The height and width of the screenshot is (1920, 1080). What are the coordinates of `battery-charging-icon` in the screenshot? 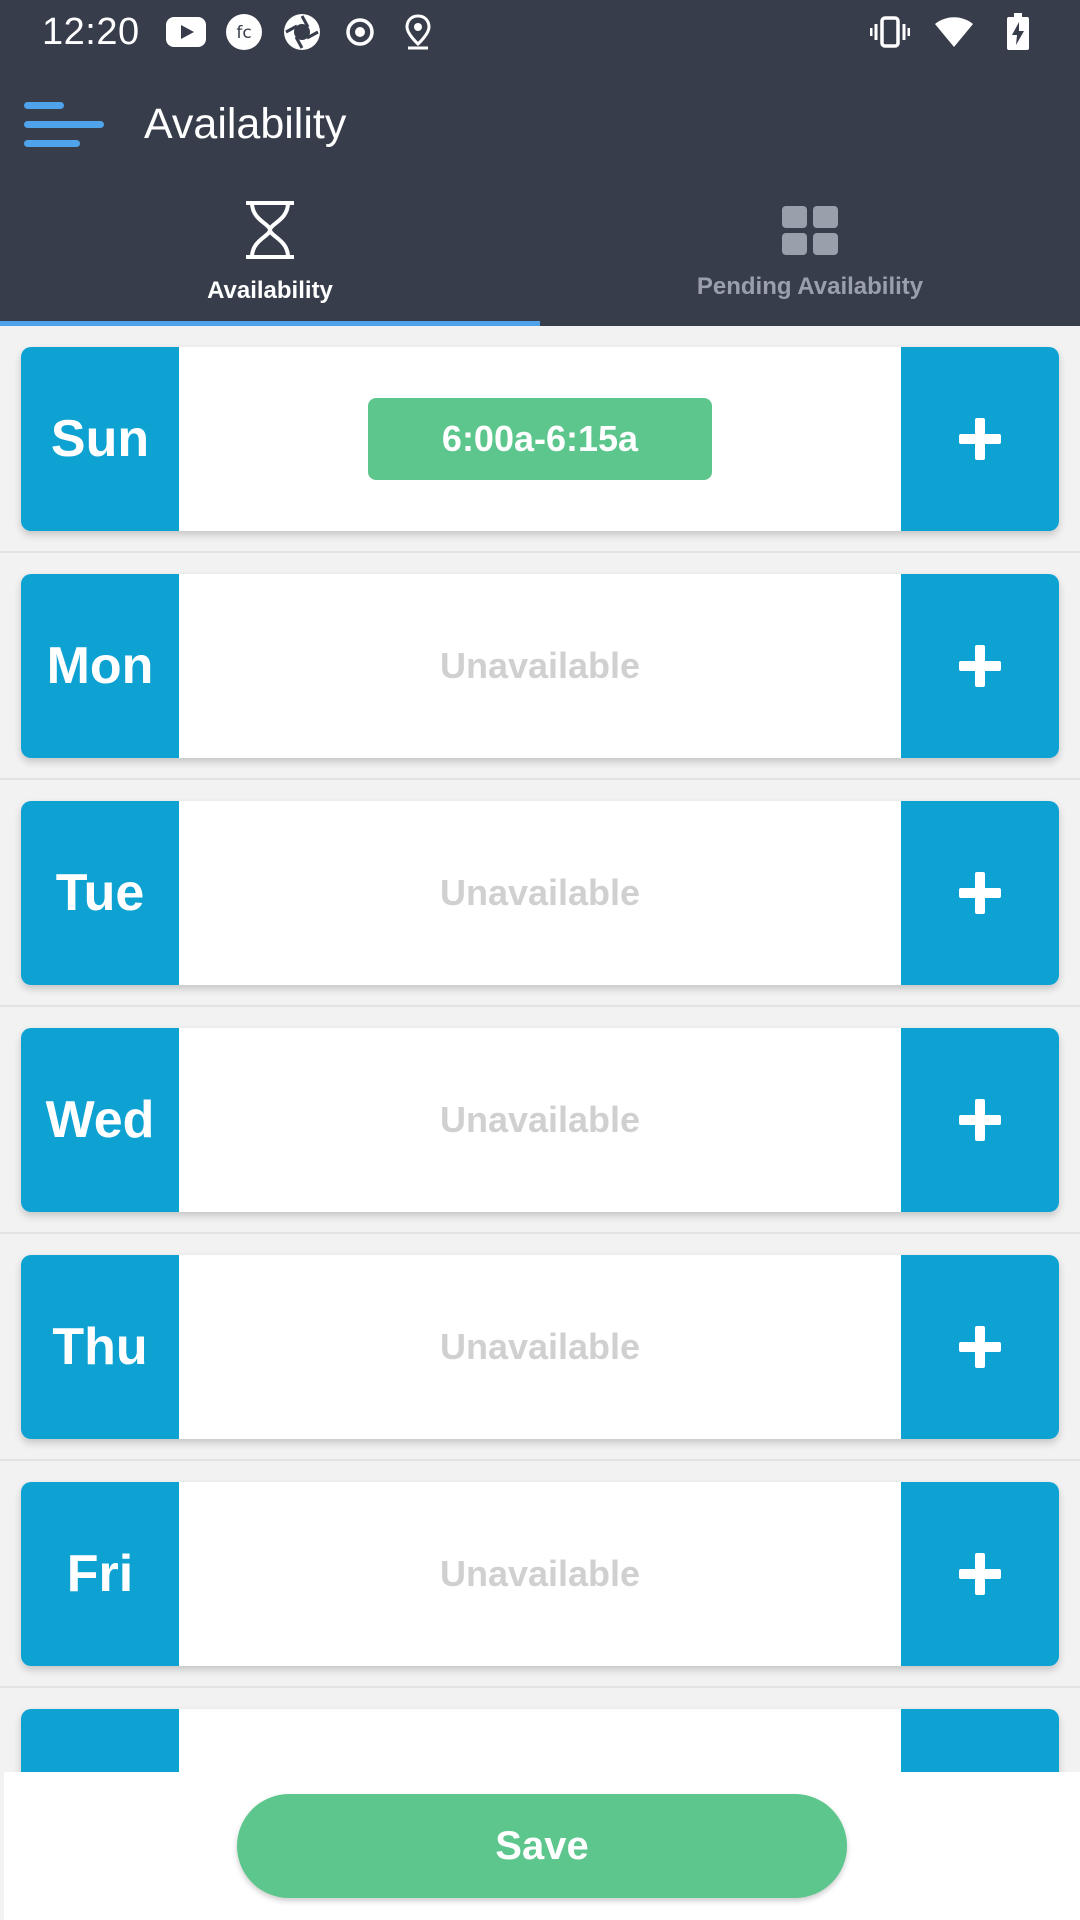 It's located at (1018, 32).